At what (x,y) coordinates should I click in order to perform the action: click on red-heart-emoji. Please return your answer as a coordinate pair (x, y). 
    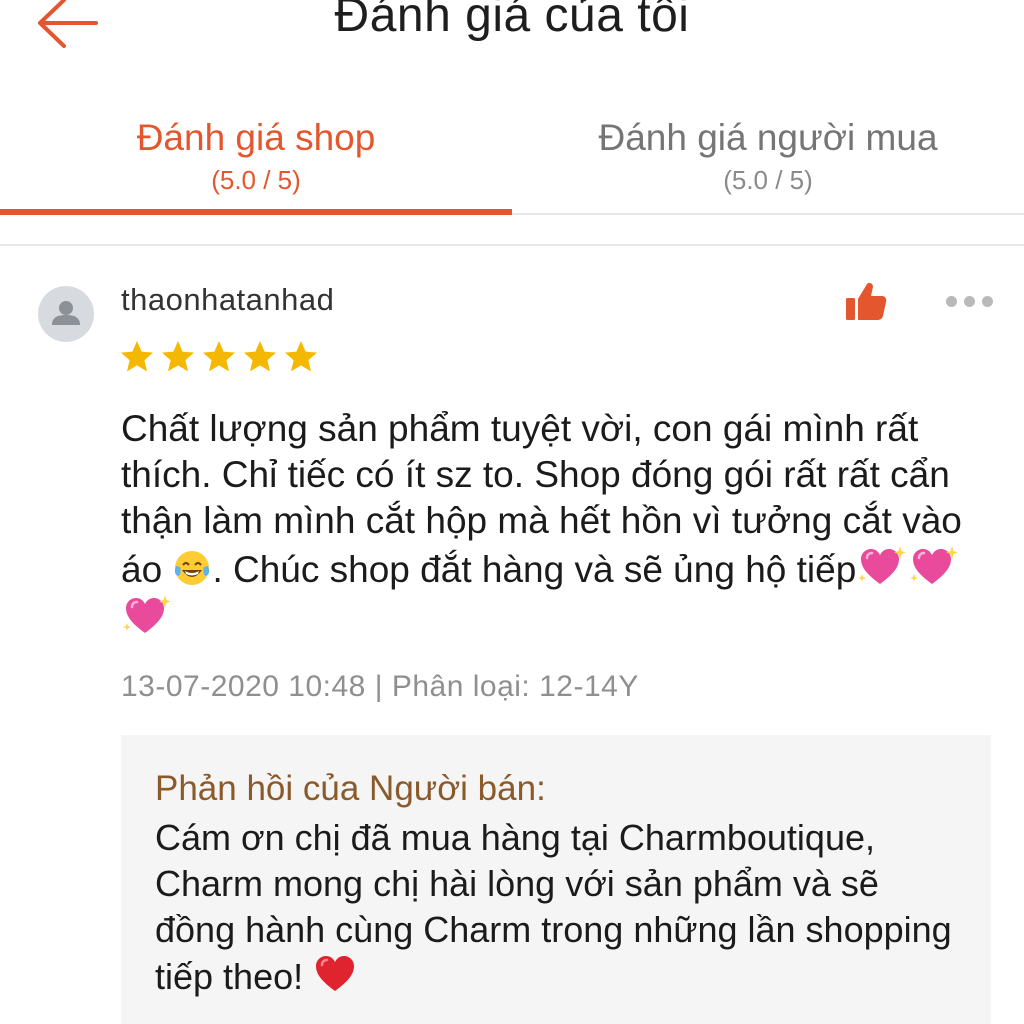
    Looking at the image, I should click on (335, 973).